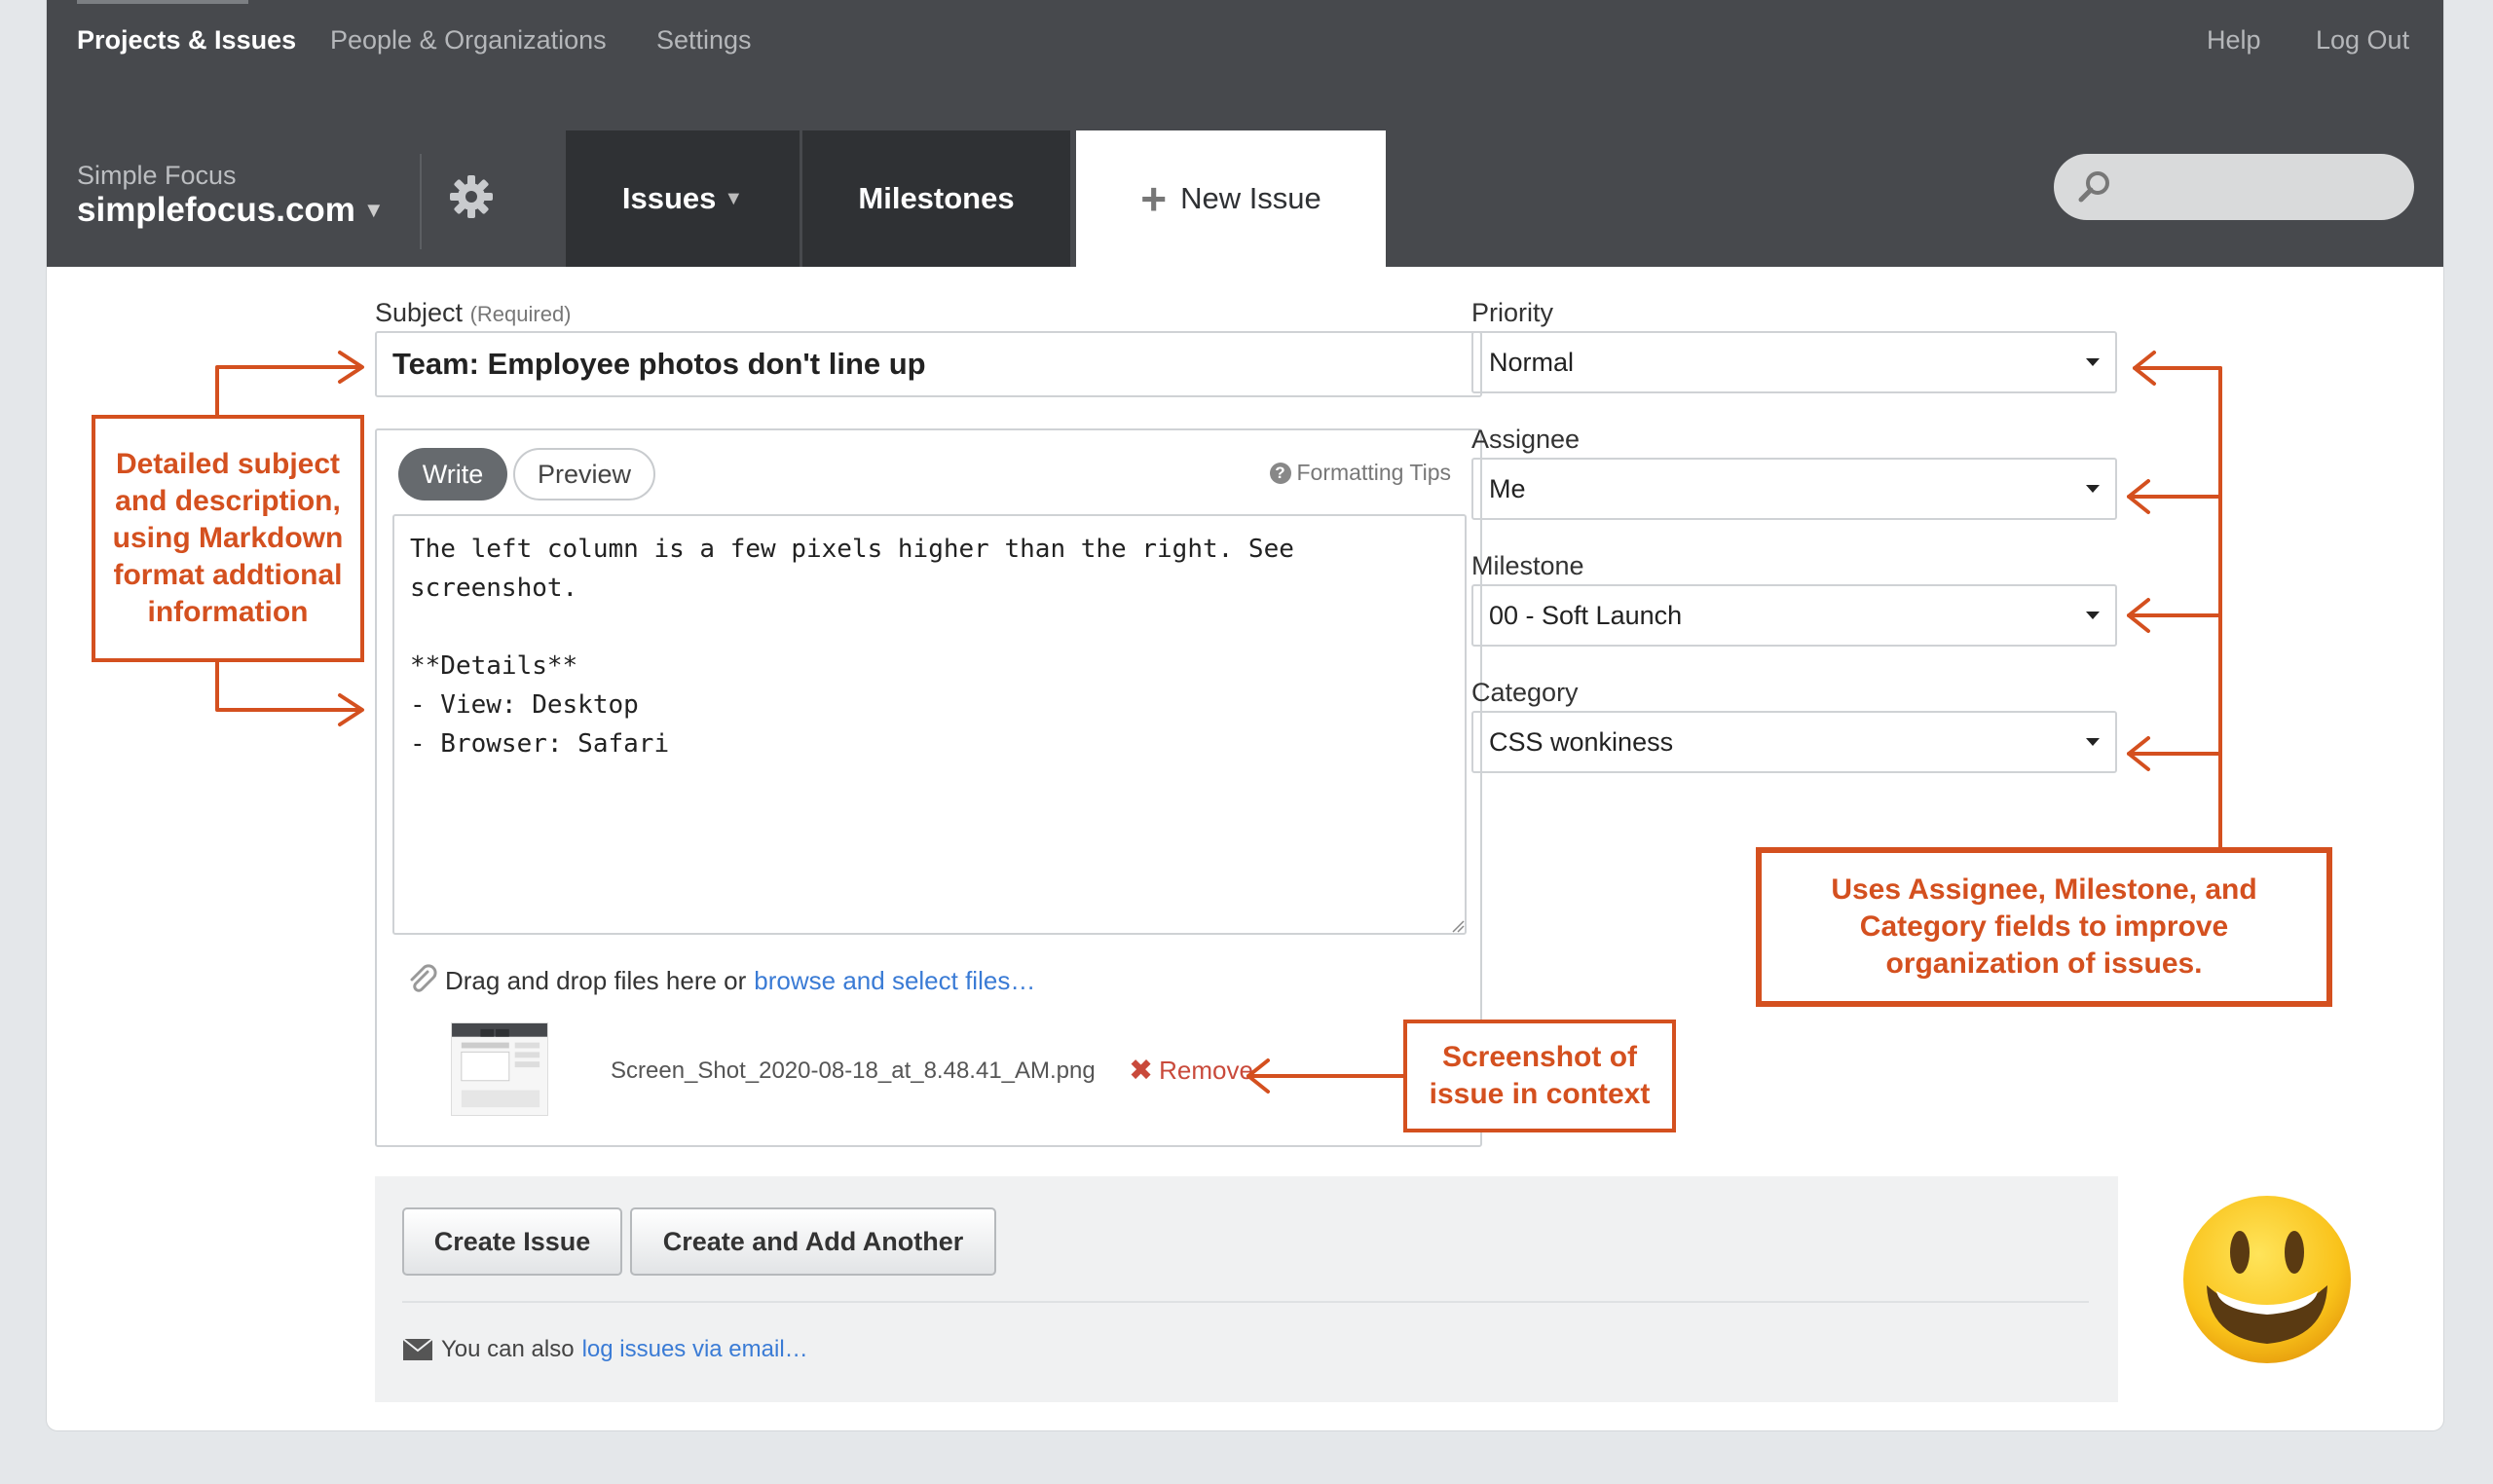  What do you see at coordinates (813, 1241) in the screenshot?
I see `create-and-add-another-button: Create and Add Another` at bounding box center [813, 1241].